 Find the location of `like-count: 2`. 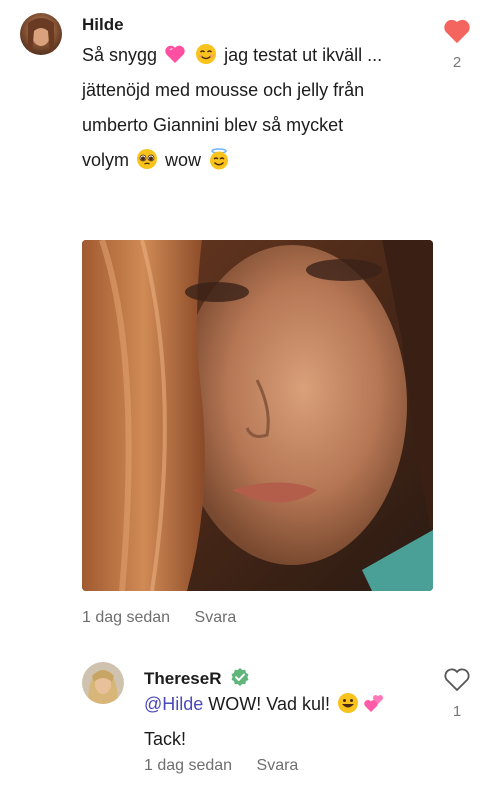

like-count: 2 is located at coordinates (457, 62).